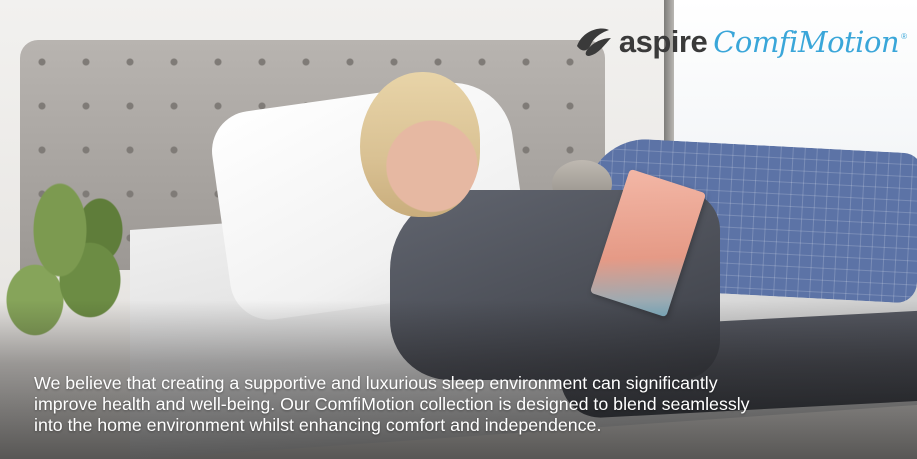  I want to click on logo-brand-text: aspire, so click(663, 41).